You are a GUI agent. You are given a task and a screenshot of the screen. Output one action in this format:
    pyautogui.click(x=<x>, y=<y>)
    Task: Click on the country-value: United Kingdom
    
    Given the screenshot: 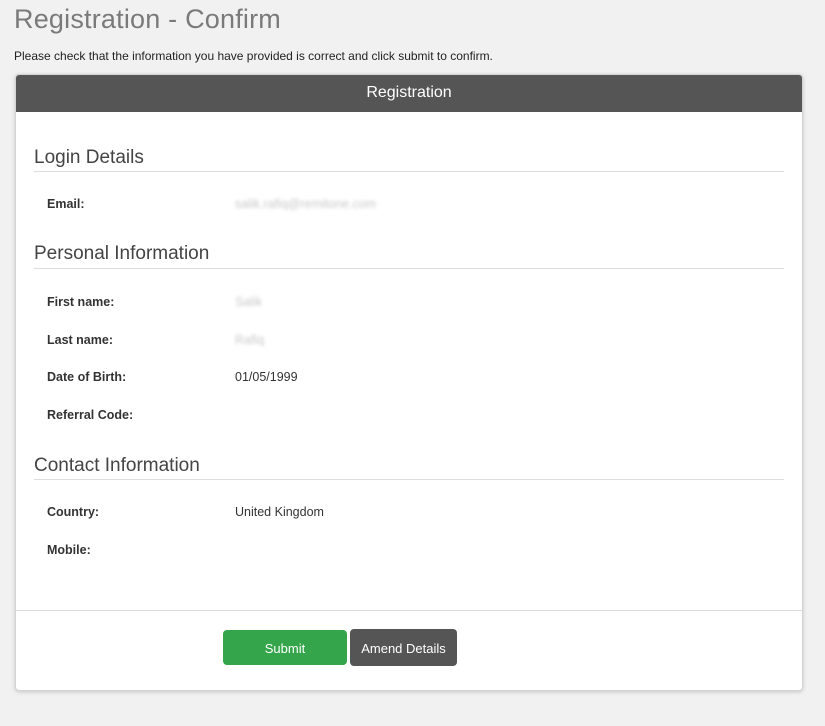 What is the action you would take?
    pyautogui.click(x=279, y=512)
    